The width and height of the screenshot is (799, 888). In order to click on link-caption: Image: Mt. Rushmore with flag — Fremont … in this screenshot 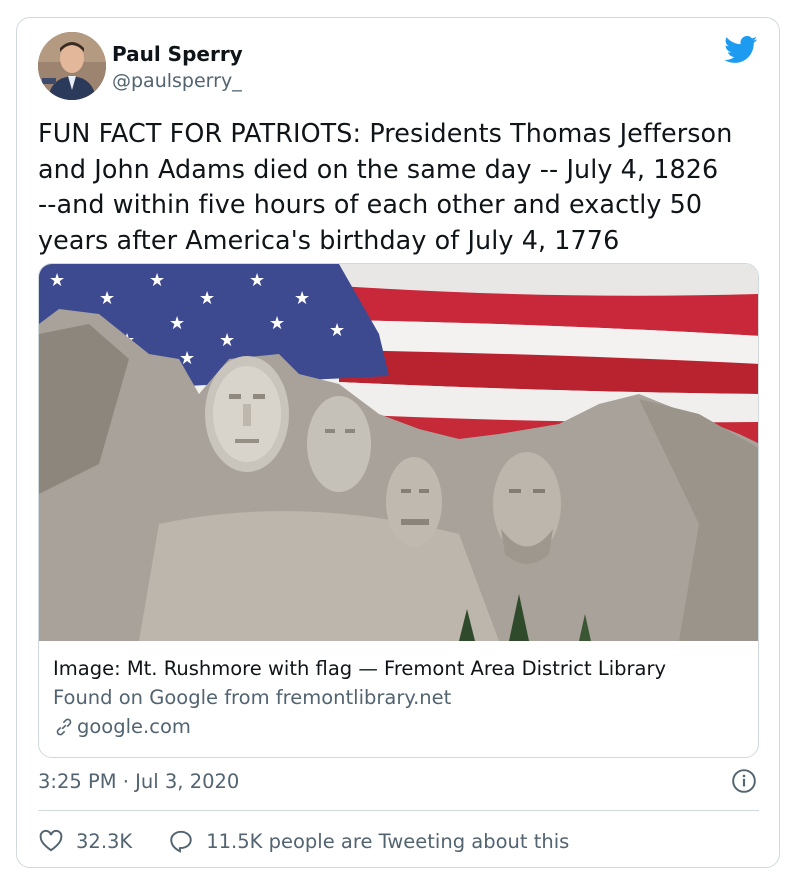, I will do `click(359, 668)`.